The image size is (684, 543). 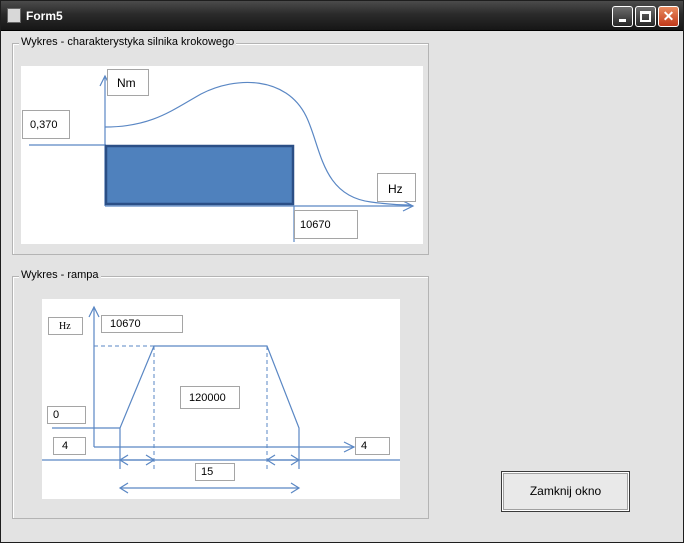 What do you see at coordinates (66, 415) in the screenshot?
I see `start-frequency-field: 0` at bounding box center [66, 415].